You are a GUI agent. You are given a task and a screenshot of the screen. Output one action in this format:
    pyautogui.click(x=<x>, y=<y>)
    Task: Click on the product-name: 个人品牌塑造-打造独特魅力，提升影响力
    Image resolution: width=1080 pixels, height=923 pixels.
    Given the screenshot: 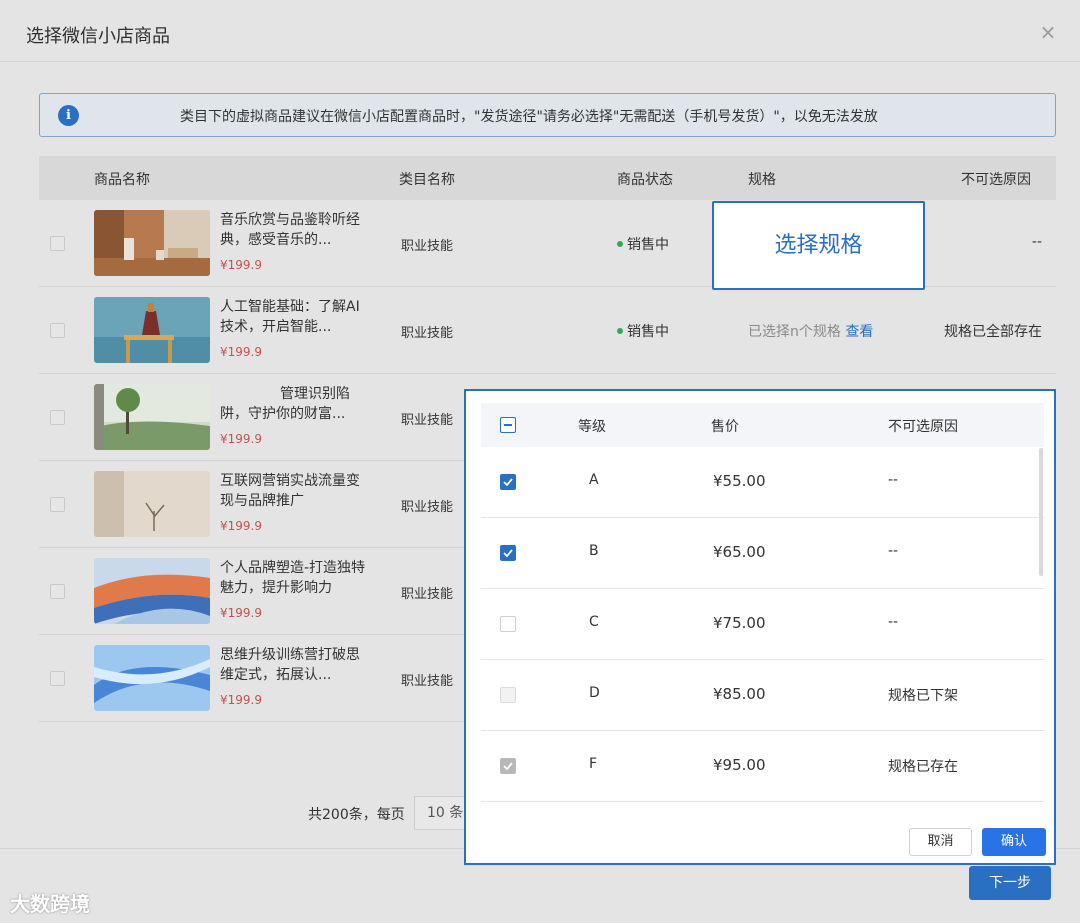 What is the action you would take?
    pyautogui.click(x=293, y=578)
    